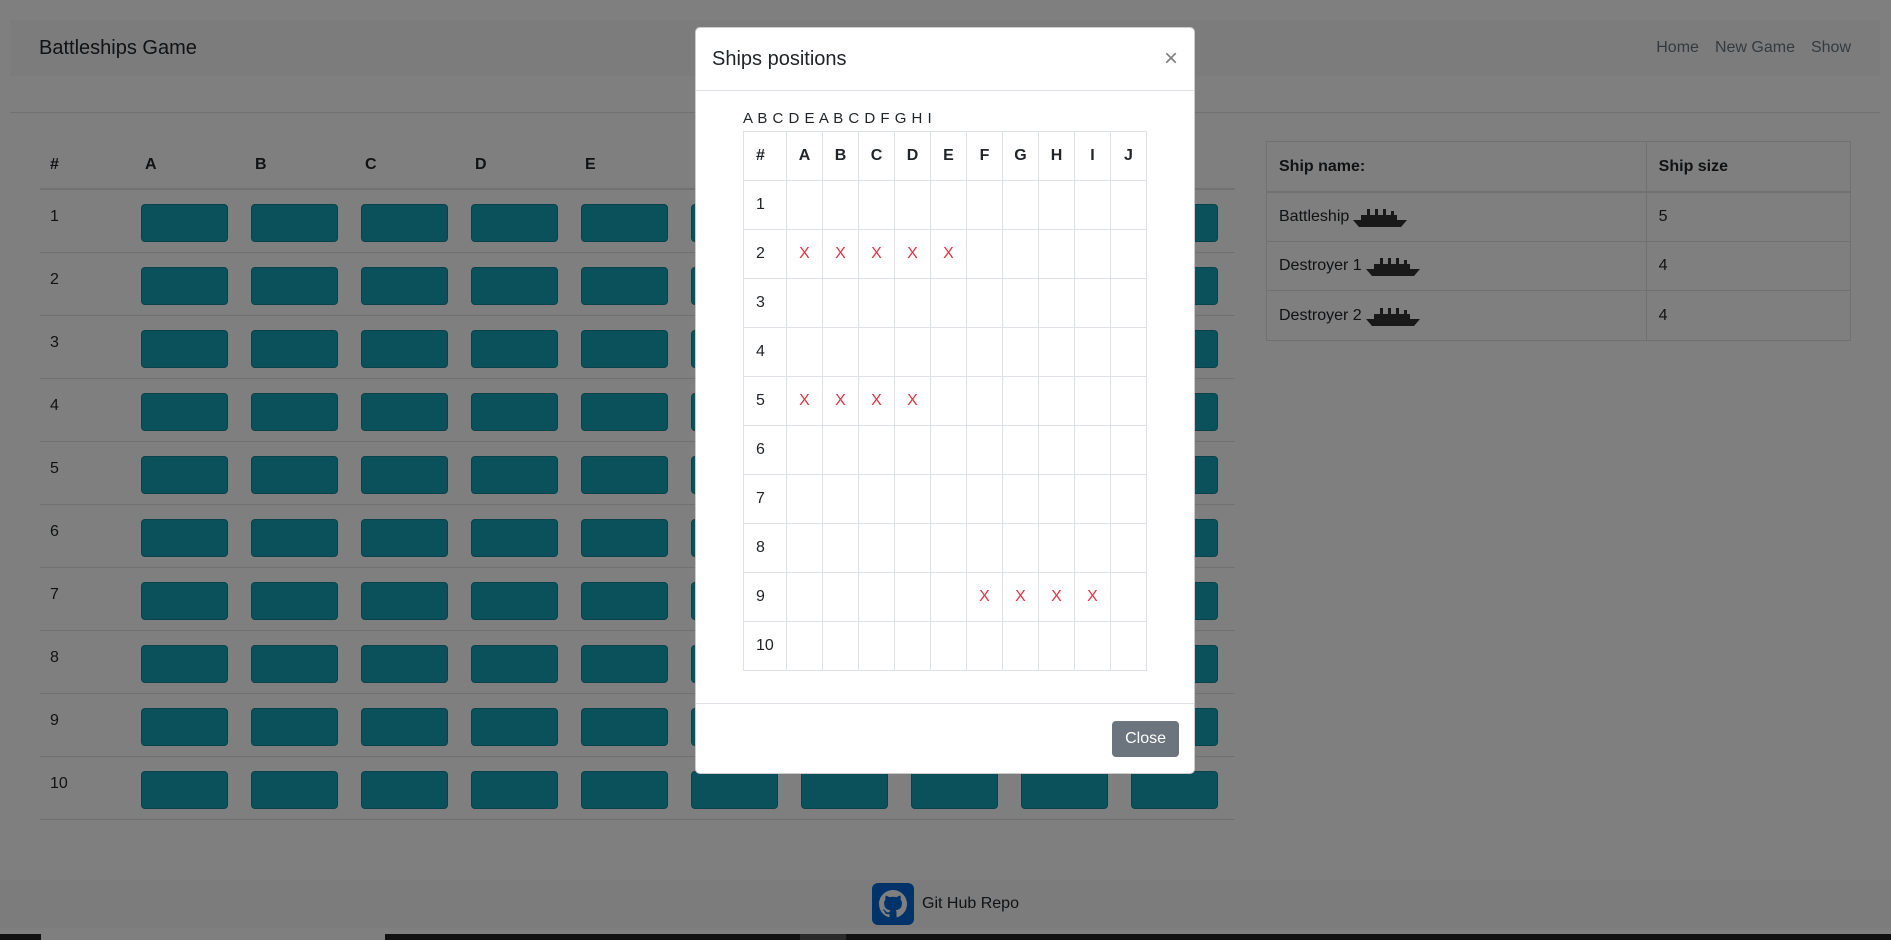  I want to click on grid-row: 9XXXX, so click(945, 597).